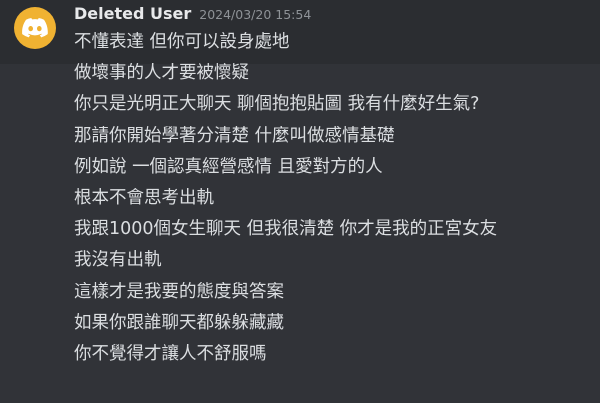 The height and width of the screenshot is (403, 600). I want to click on message-line: 這樣才是我要的態度與答案, so click(179, 291).